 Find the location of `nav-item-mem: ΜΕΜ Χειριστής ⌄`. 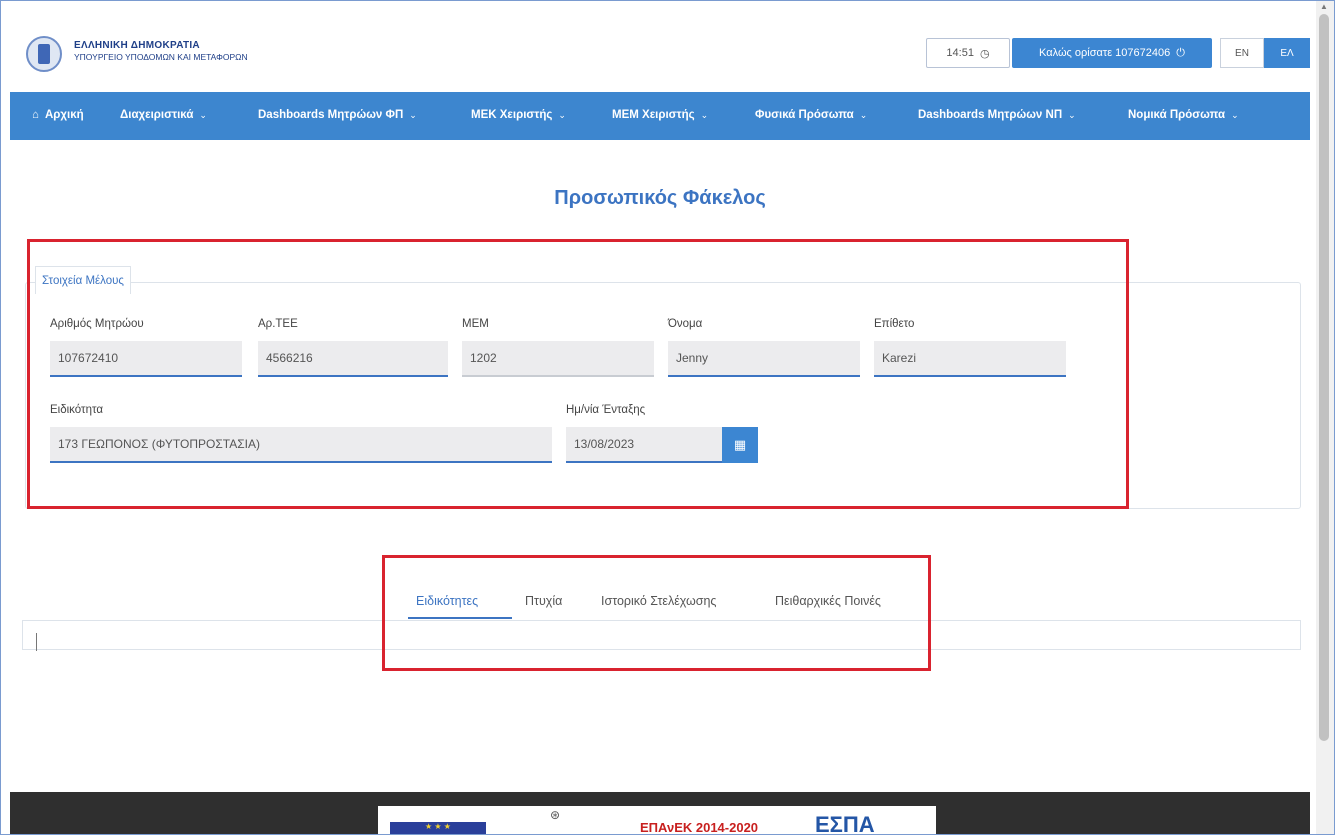

nav-item-mem: ΜΕΜ Χειριστής ⌄ is located at coordinates (660, 115).